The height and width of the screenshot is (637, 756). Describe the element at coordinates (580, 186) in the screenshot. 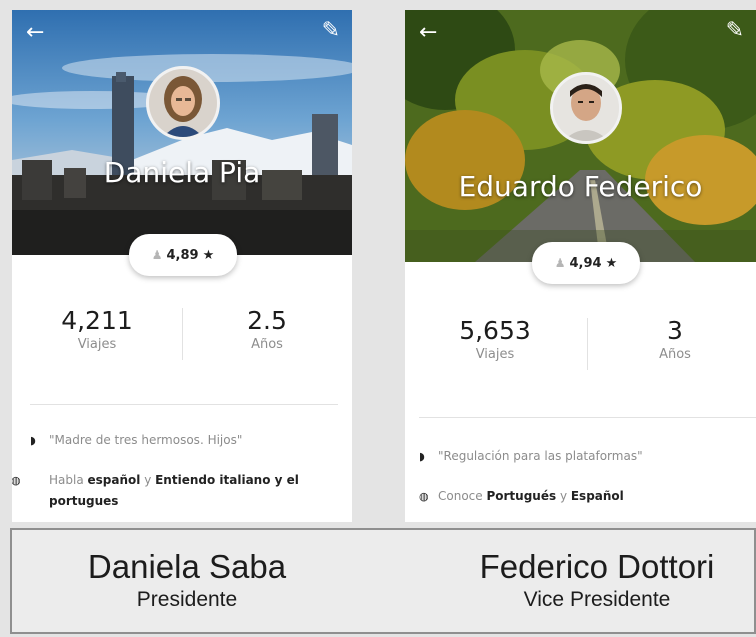

I see `profile-name: Eduardo Federico` at that location.